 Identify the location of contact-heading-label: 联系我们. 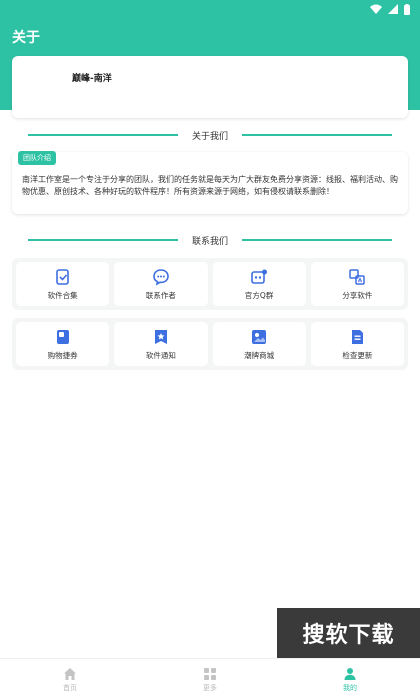
(209, 241).